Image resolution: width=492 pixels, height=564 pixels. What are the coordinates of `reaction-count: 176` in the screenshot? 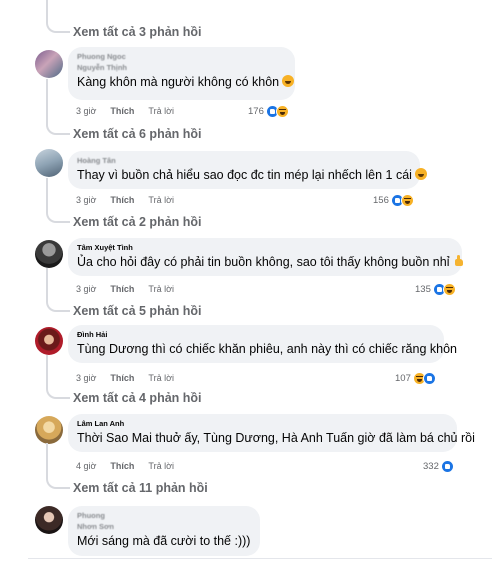 It's located at (256, 111).